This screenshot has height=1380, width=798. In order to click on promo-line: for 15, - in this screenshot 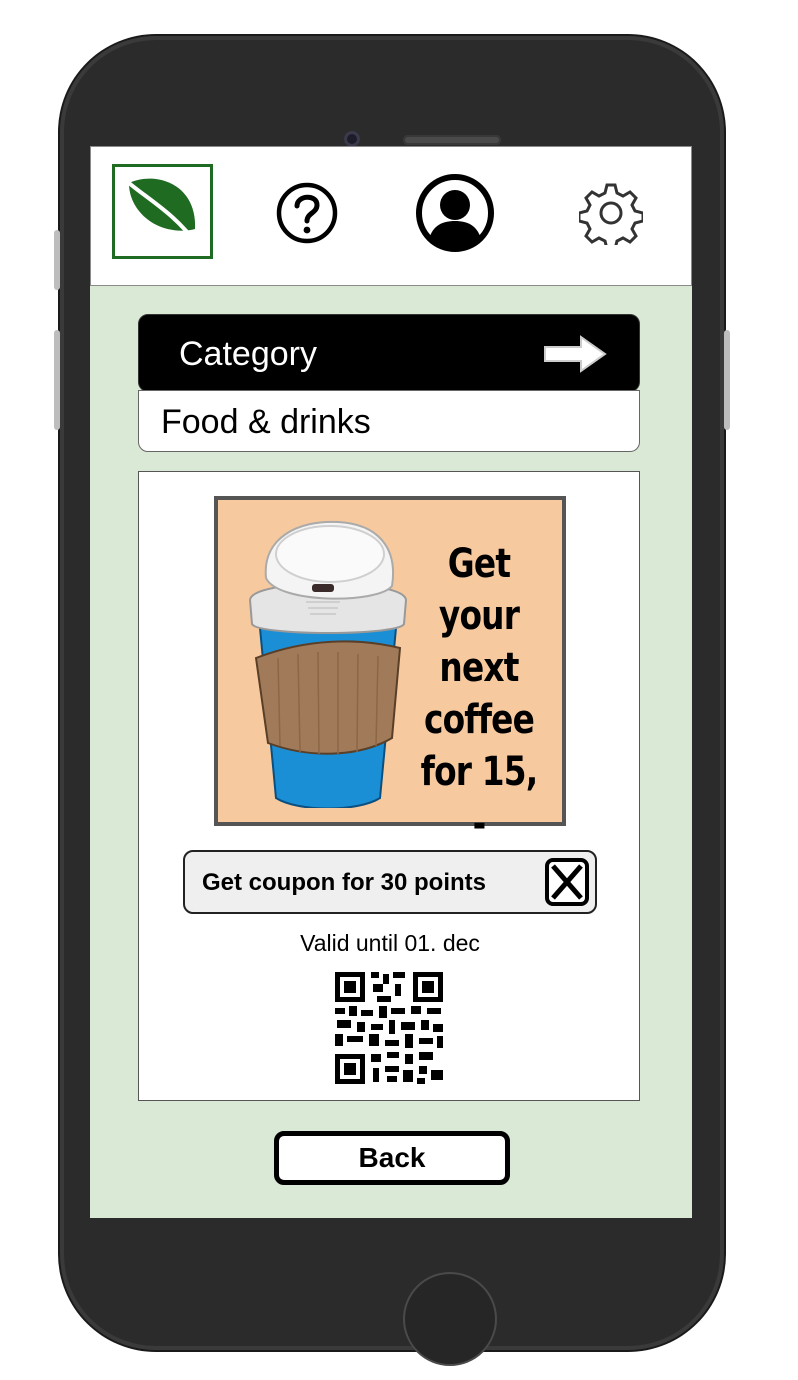, I will do `click(479, 798)`.